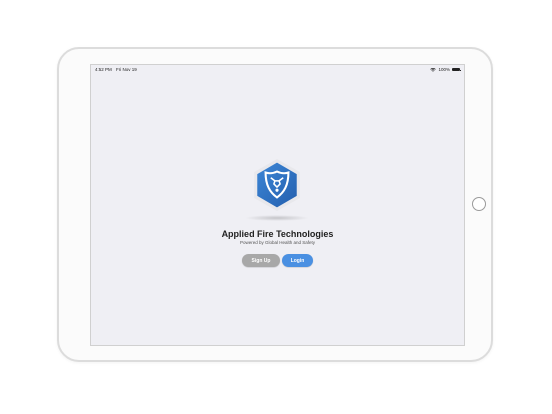  Describe the element at coordinates (277, 185) in the screenshot. I see `shield-hexagon-icon` at that location.